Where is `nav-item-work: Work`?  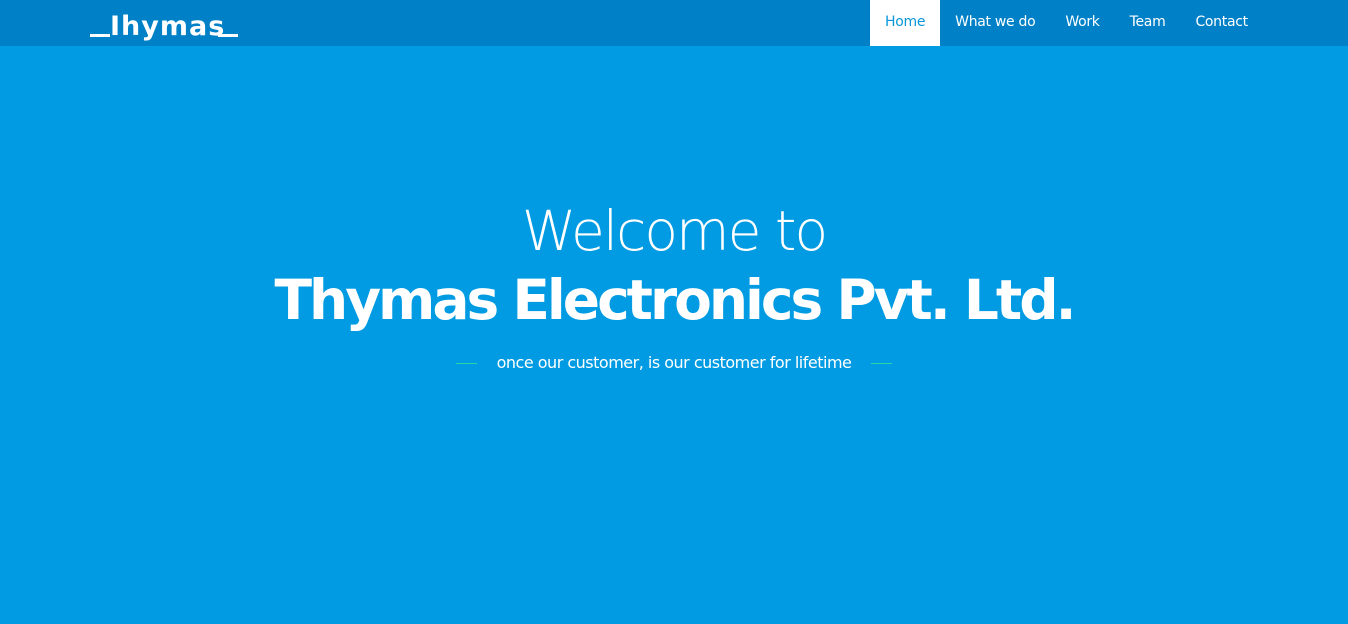 nav-item-work: Work is located at coordinates (1082, 23).